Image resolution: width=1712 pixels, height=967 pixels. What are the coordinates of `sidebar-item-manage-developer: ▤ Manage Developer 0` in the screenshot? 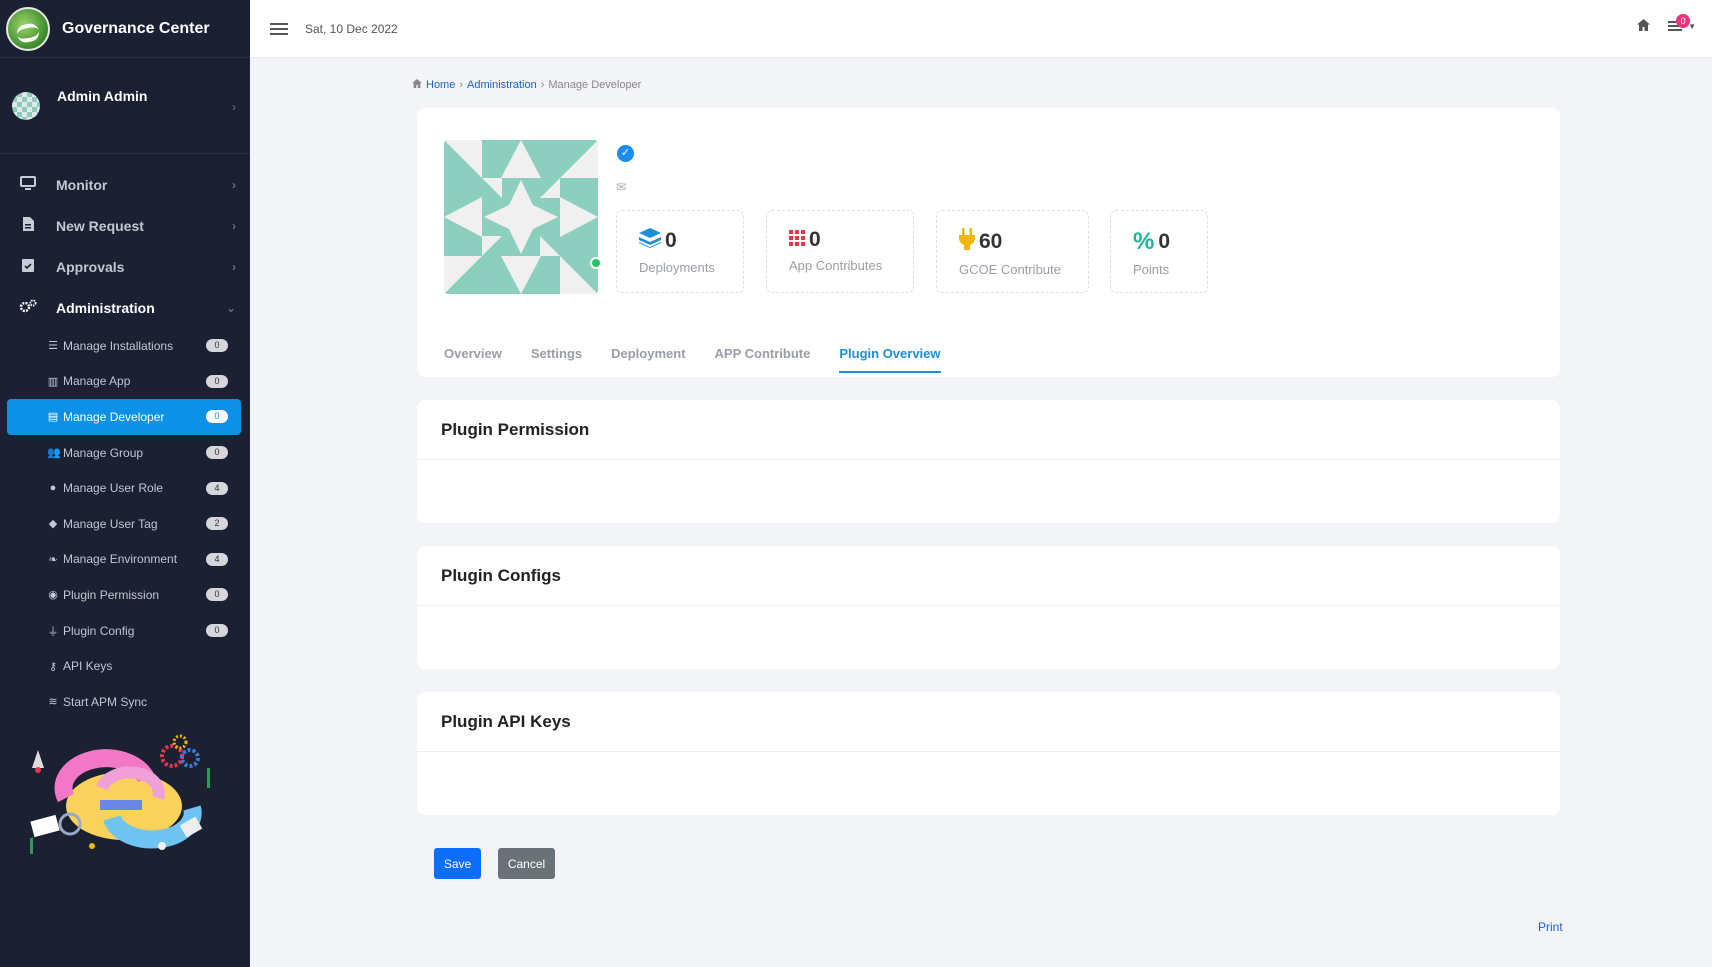 It's located at (124, 417).